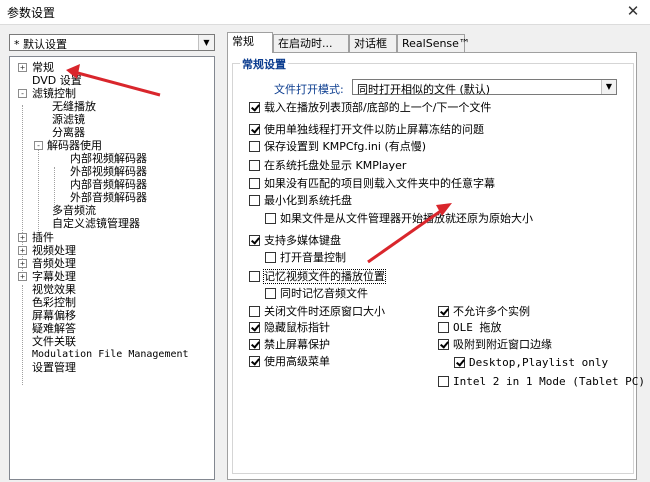 This screenshot has width=650, height=482. I want to click on option-single-instance: 不允许多个实例, so click(484, 312).